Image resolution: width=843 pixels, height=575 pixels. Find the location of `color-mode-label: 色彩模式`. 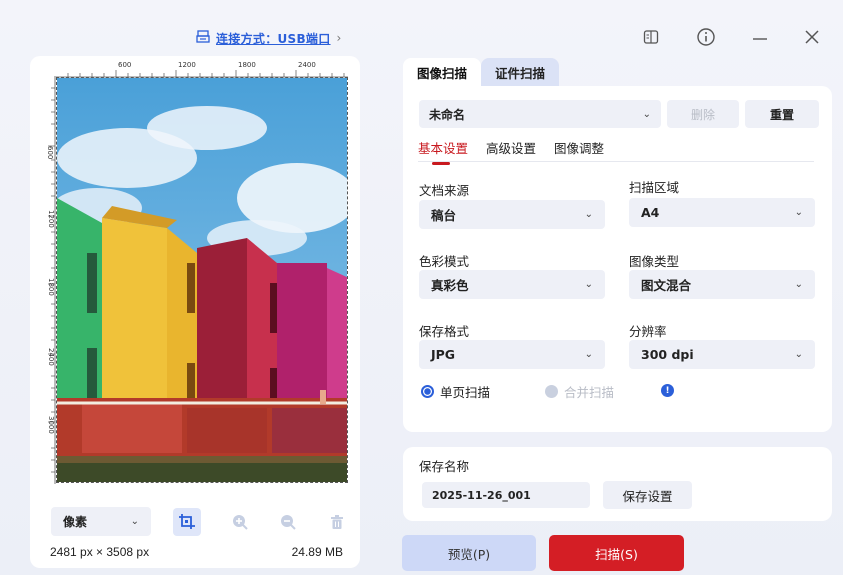

color-mode-label: 色彩模式 is located at coordinates (444, 261).